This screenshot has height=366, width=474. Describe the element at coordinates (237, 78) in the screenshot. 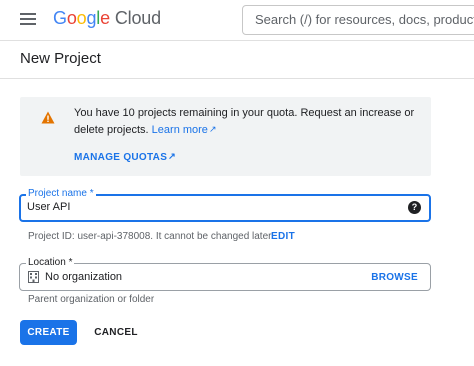

I see `title-divider` at that location.